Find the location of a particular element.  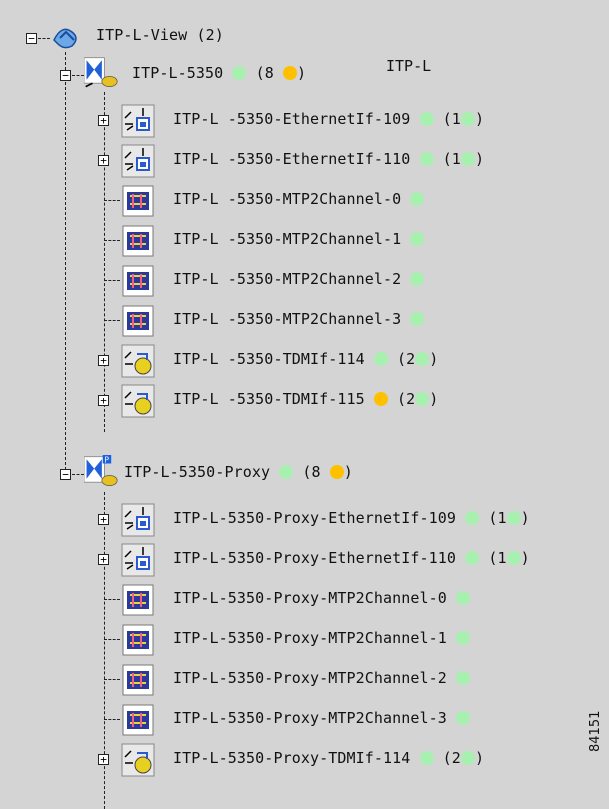

proxy-router-icon: P is located at coordinates (101, 471).